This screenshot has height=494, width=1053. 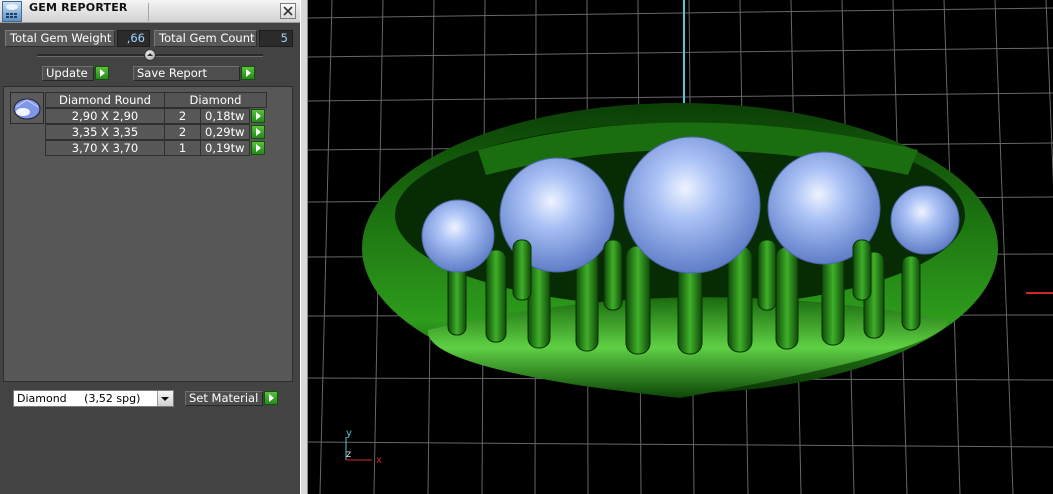 I want to click on total-gem-weight-value: ,66, so click(x=133, y=38).